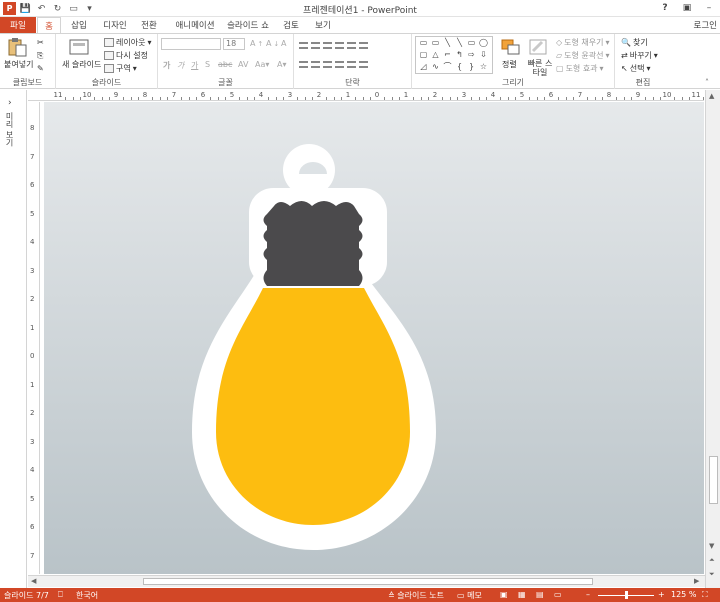  What do you see at coordinates (634, 42) in the screenshot?
I see `find-button: 🔍 찾기` at bounding box center [634, 42].